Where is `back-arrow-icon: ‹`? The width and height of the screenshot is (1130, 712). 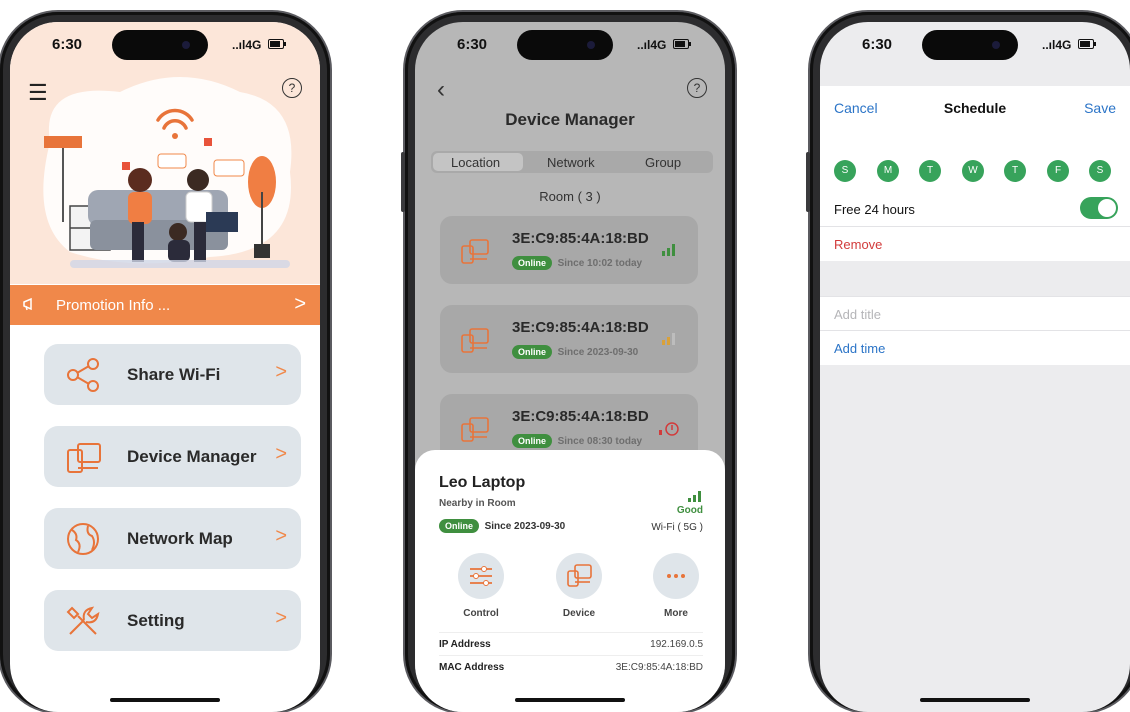 back-arrow-icon: ‹ is located at coordinates (441, 90).